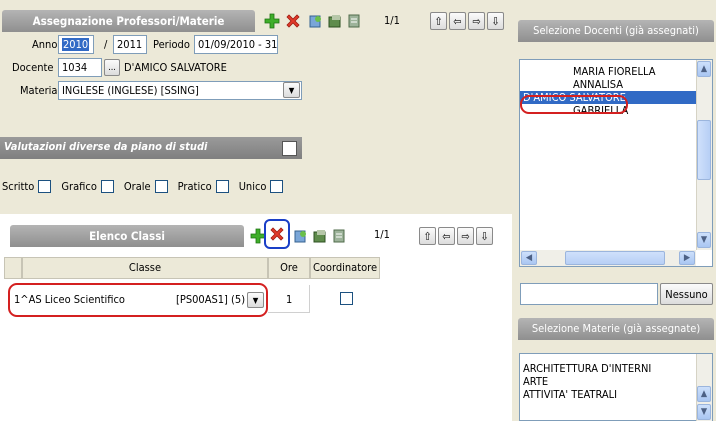  What do you see at coordinates (457, 21) in the screenshot?
I see `nav-left-button: ⇦` at bounding box center [457, 21].